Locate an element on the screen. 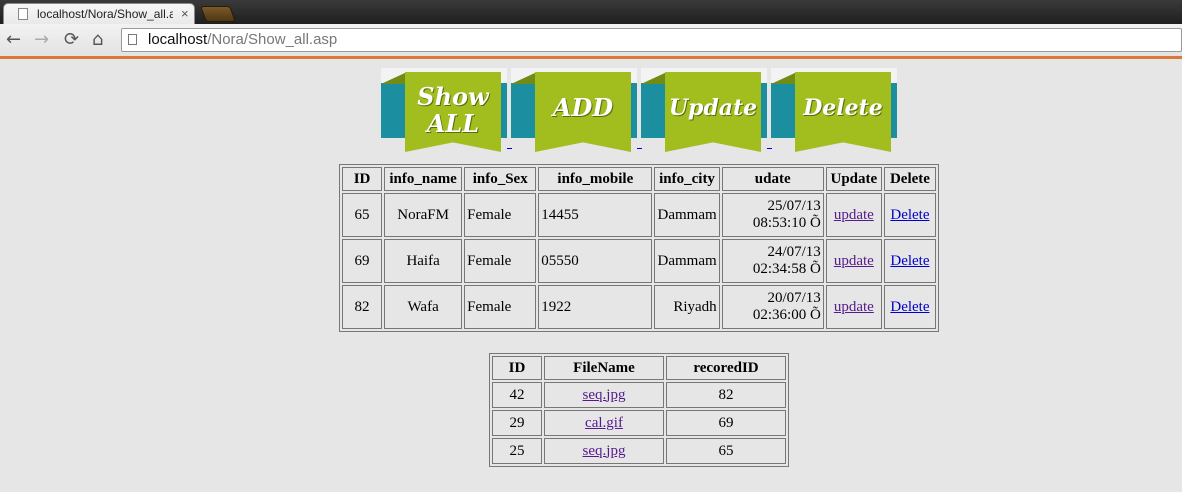 This screenshot has height=492, width=1182. update-nav-button: Update is located at coordinates (706, 112).